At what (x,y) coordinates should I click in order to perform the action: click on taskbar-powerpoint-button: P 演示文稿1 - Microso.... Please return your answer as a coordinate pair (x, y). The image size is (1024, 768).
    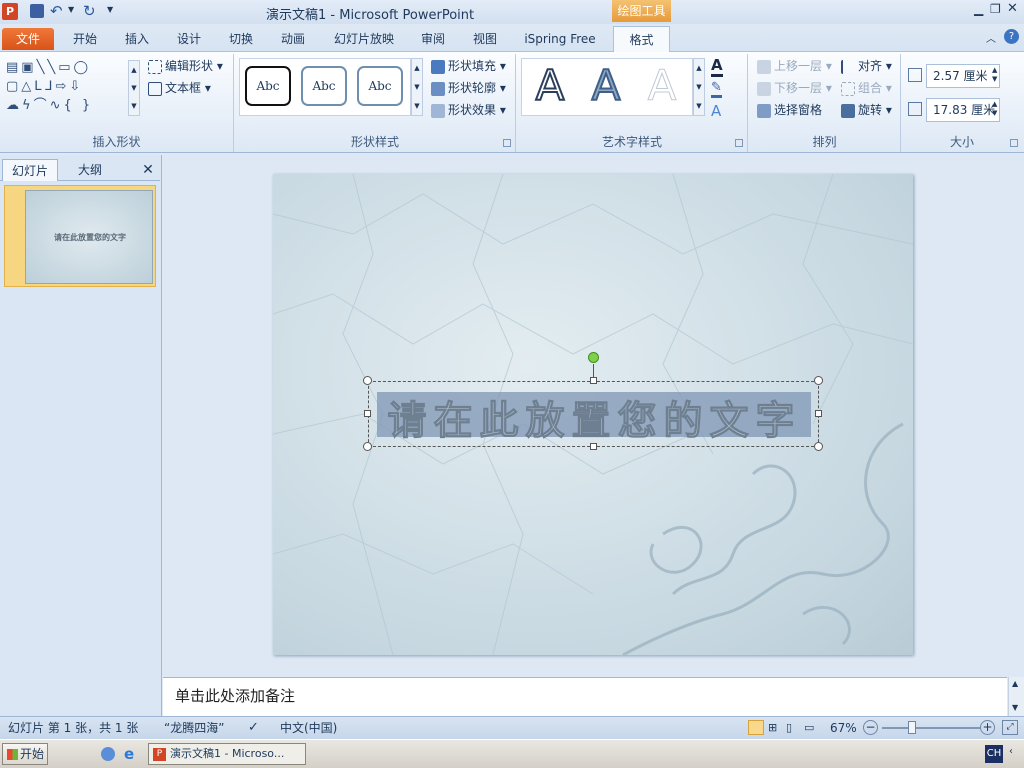
    Looking at the image, I should click on (227, 754).